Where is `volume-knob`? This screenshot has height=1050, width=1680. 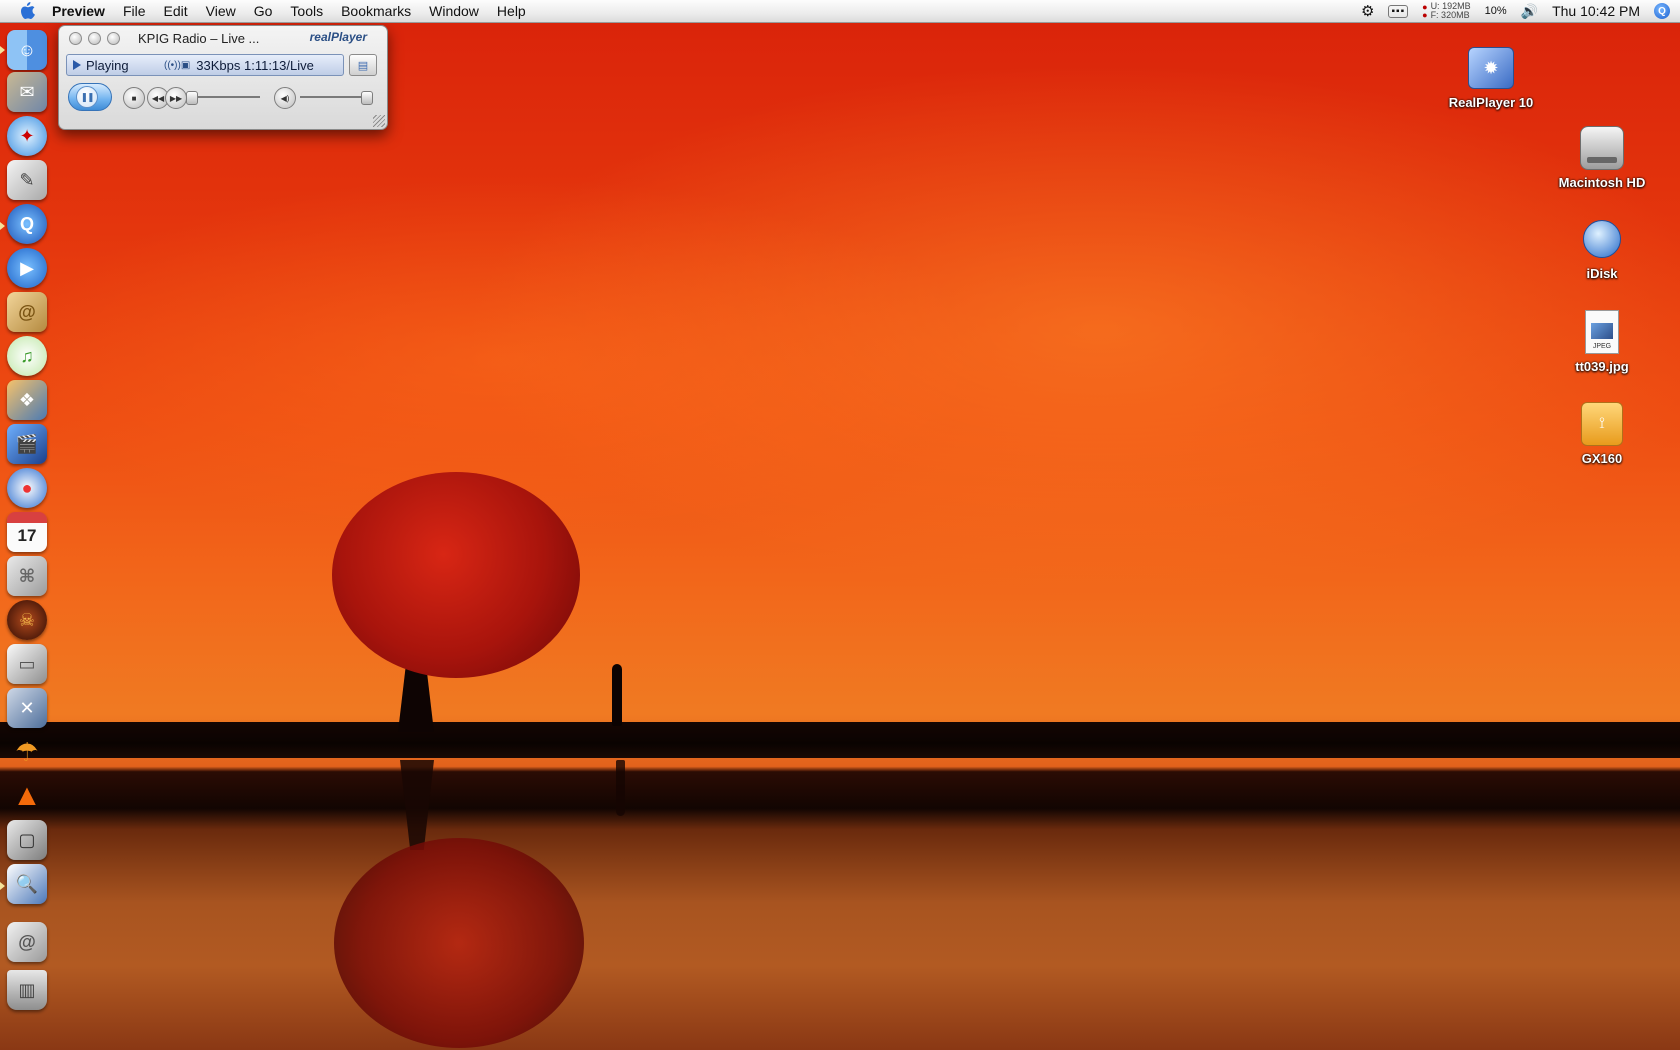 volume-knob is located at coordinates (366, 98).